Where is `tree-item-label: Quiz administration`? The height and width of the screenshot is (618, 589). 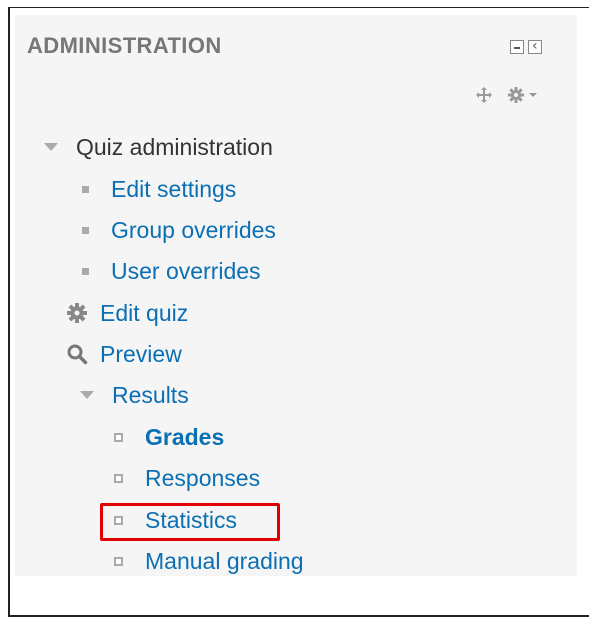
tree-item-label: Quiz administration is located at coordinates (174, 146).